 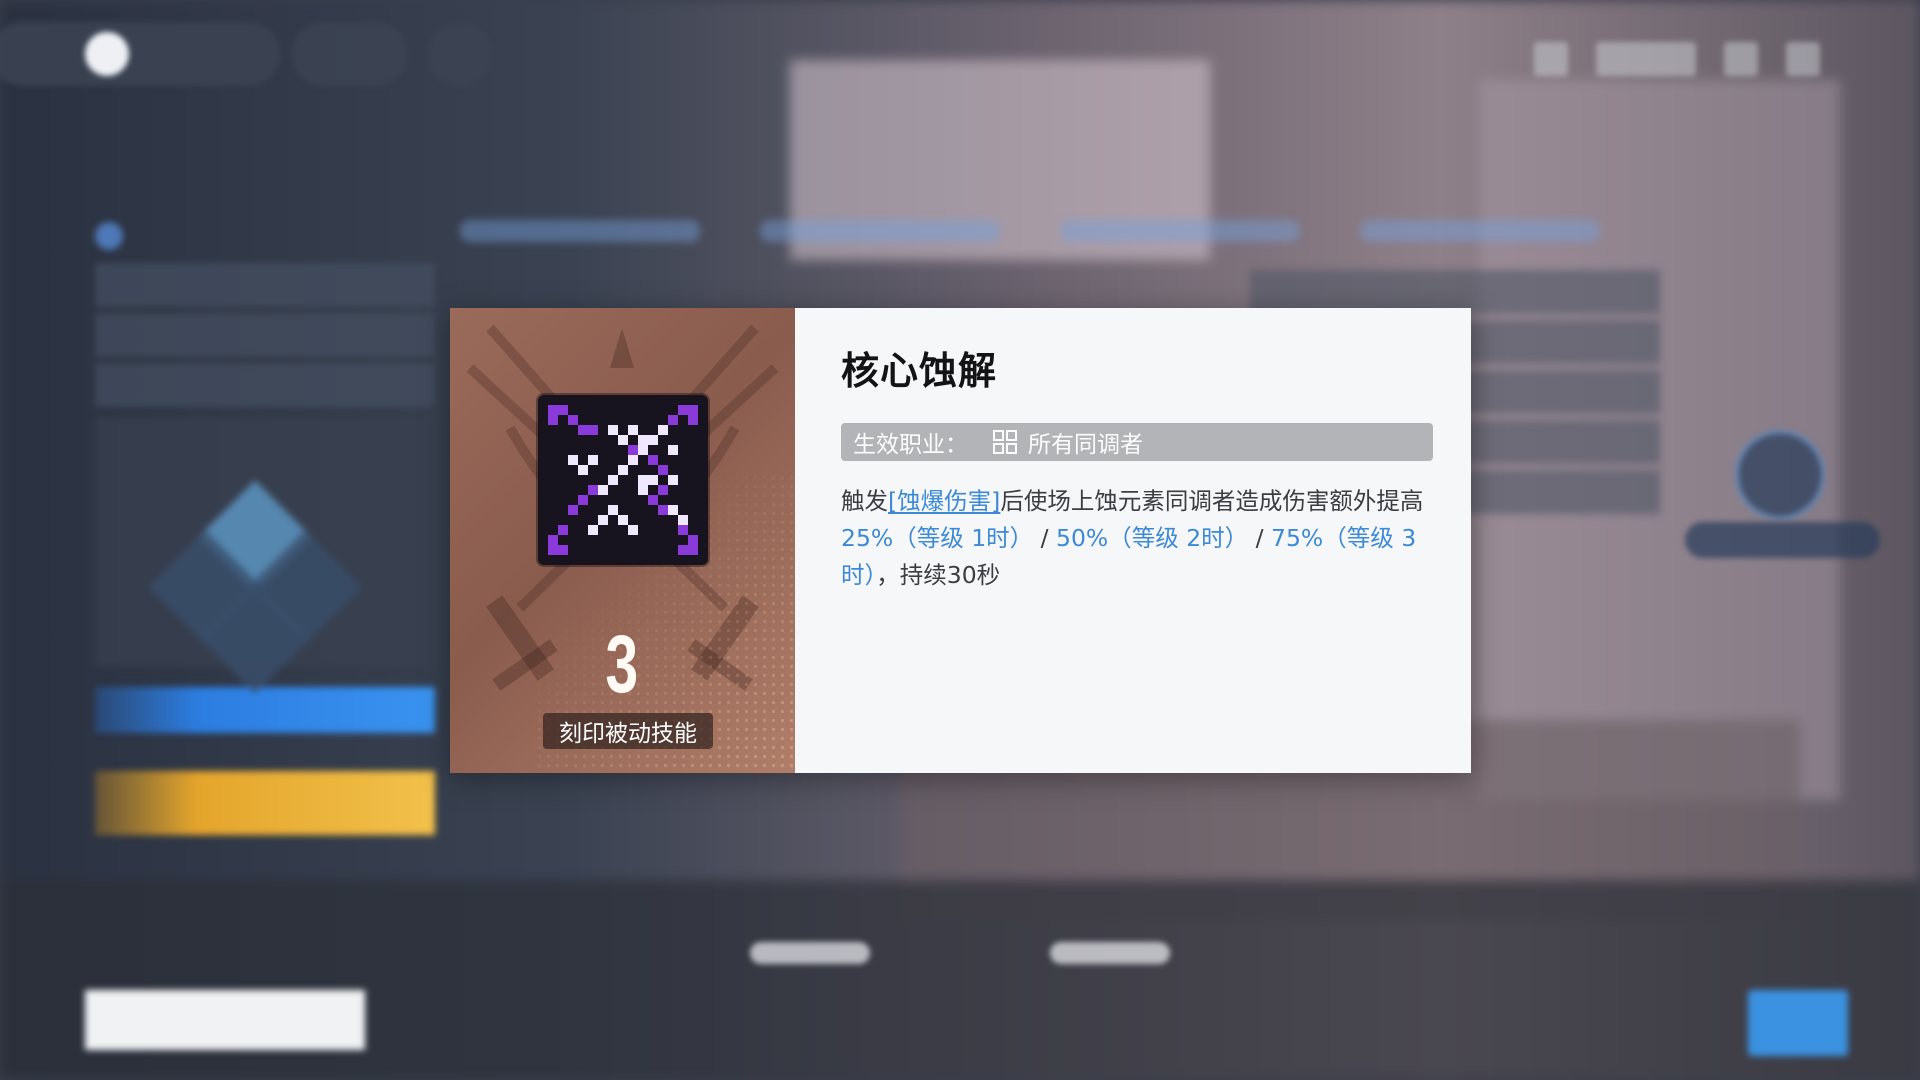 I want to click on stats-panel, so click(x=265, y=525).